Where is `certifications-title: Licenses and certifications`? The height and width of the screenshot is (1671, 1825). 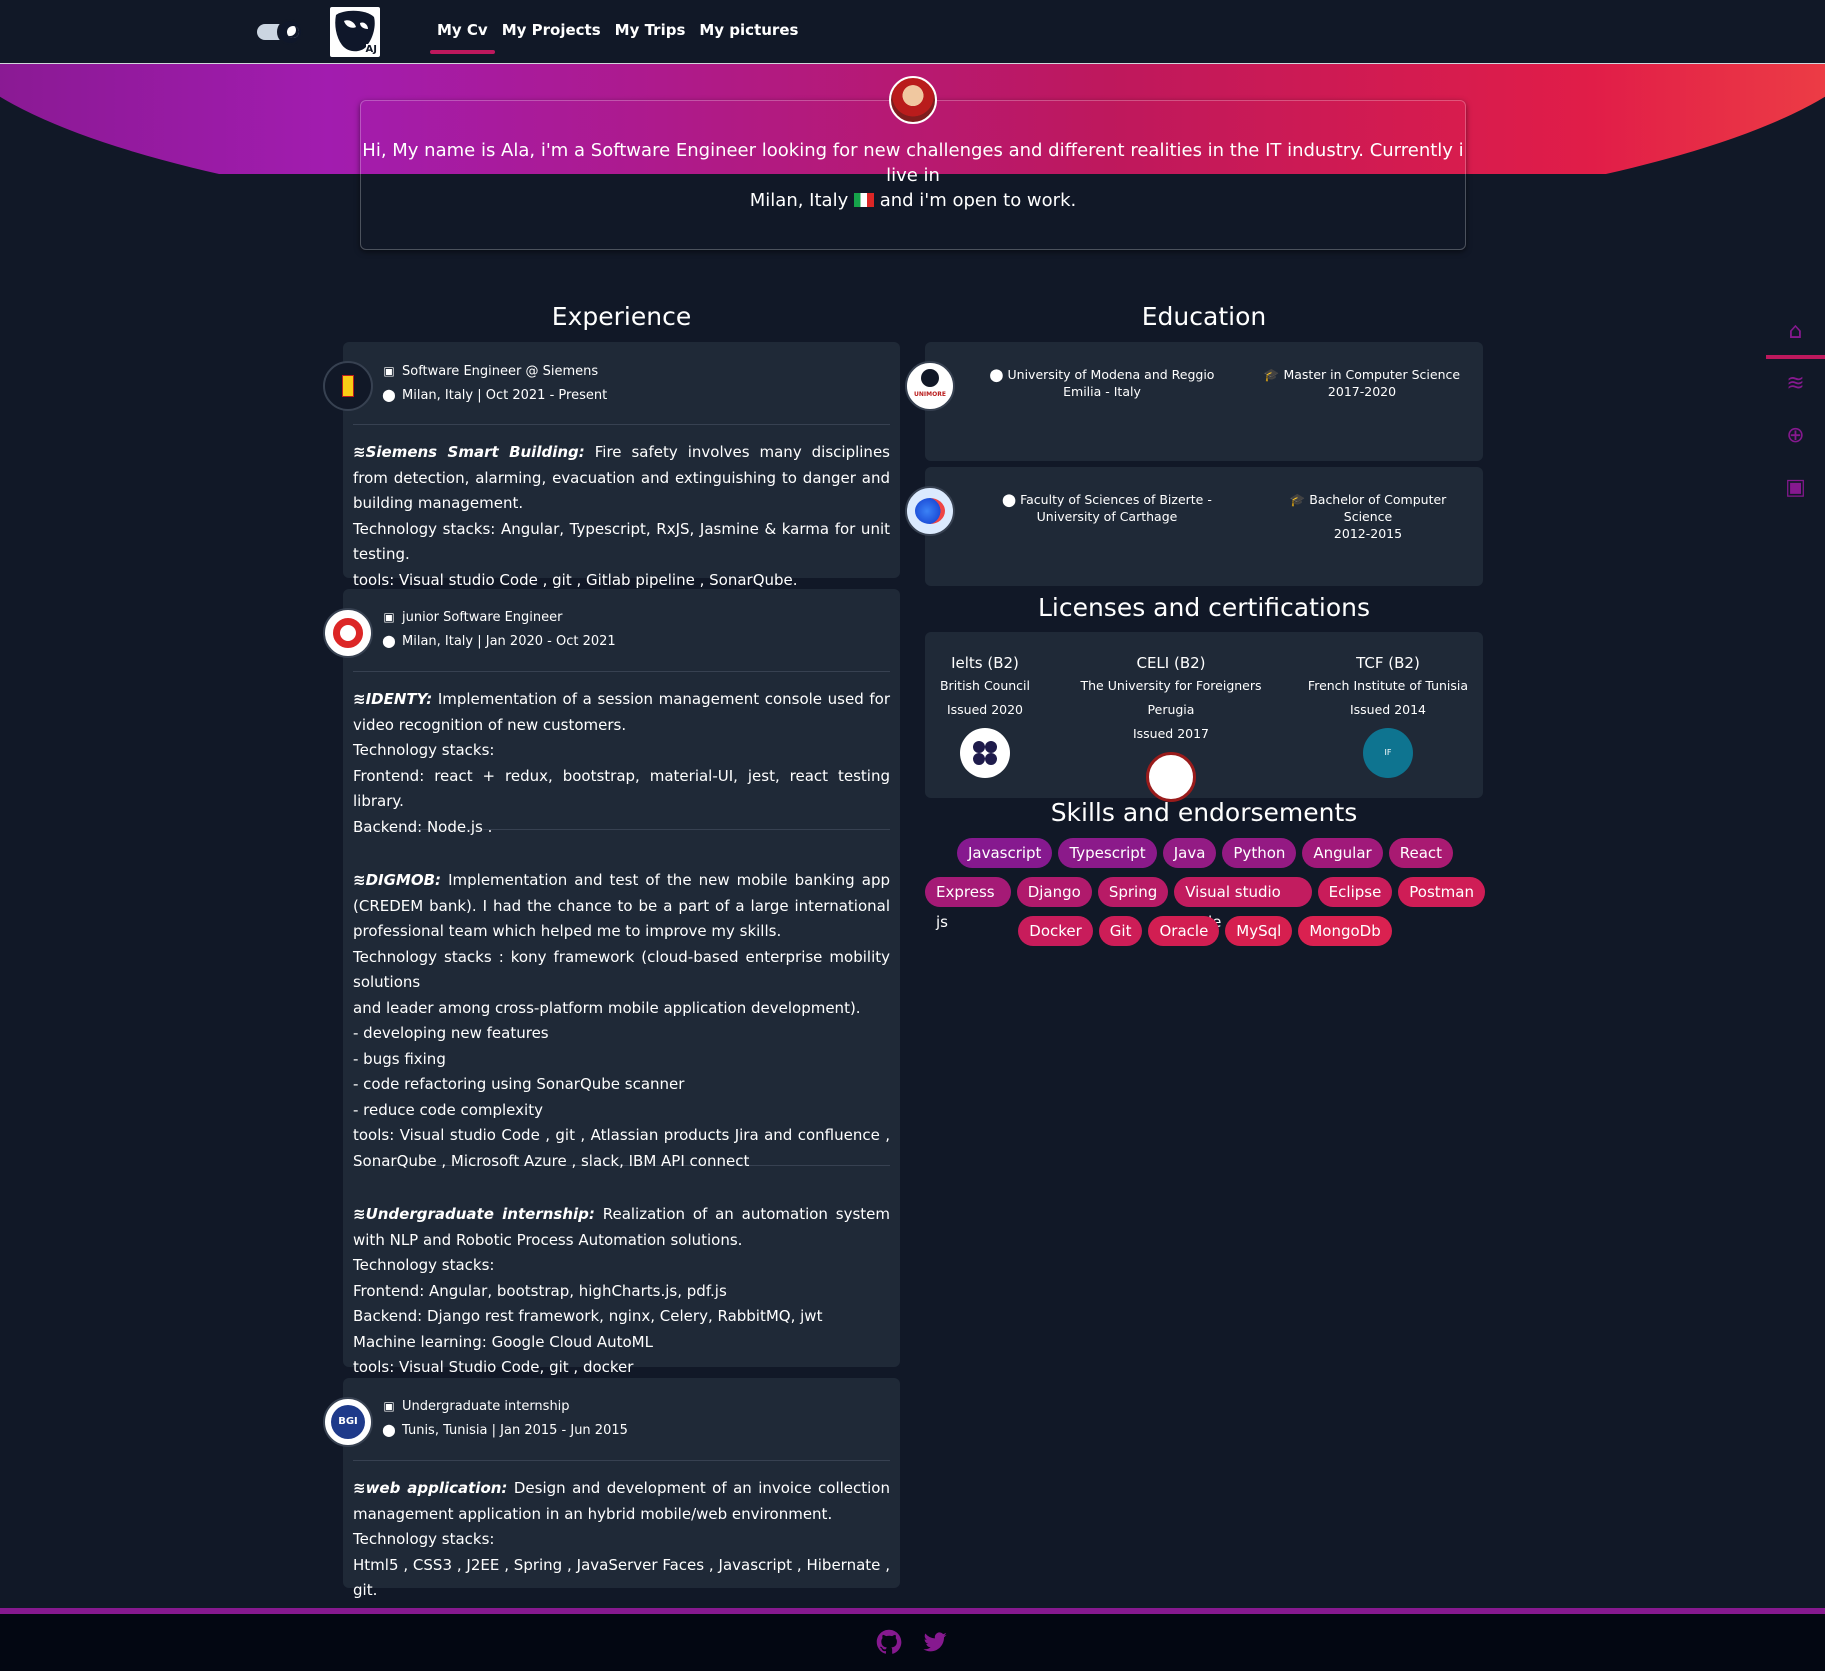 certifications-title: Licenses and certifications is located at coordinates (1204, 607).